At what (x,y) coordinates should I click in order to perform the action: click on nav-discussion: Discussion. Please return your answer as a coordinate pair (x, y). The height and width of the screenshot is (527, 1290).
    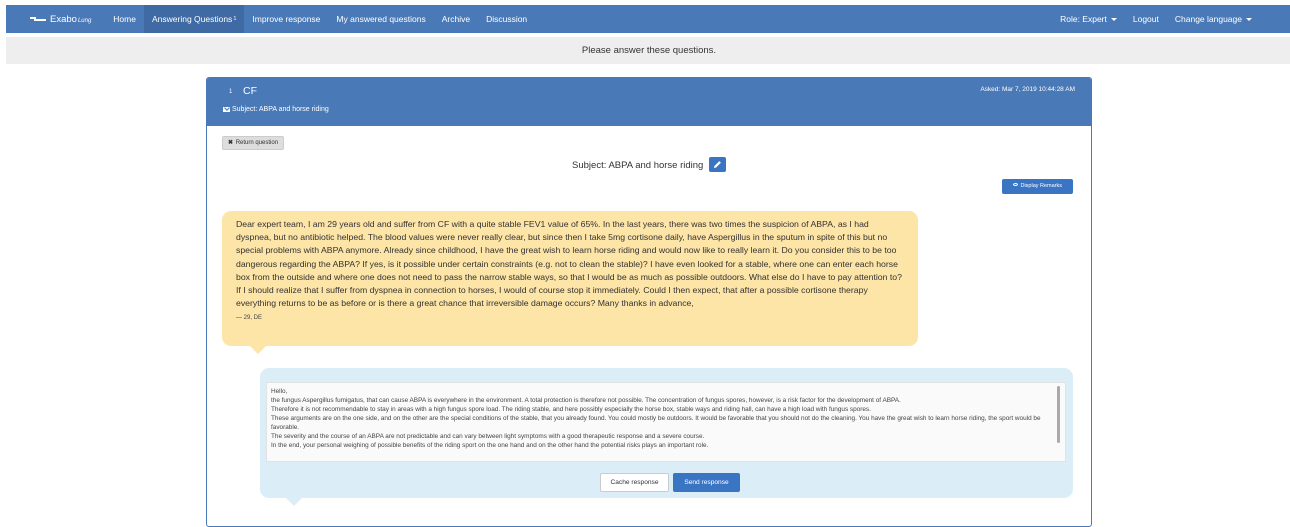
    Looking at the image, I should click on (506, 19).